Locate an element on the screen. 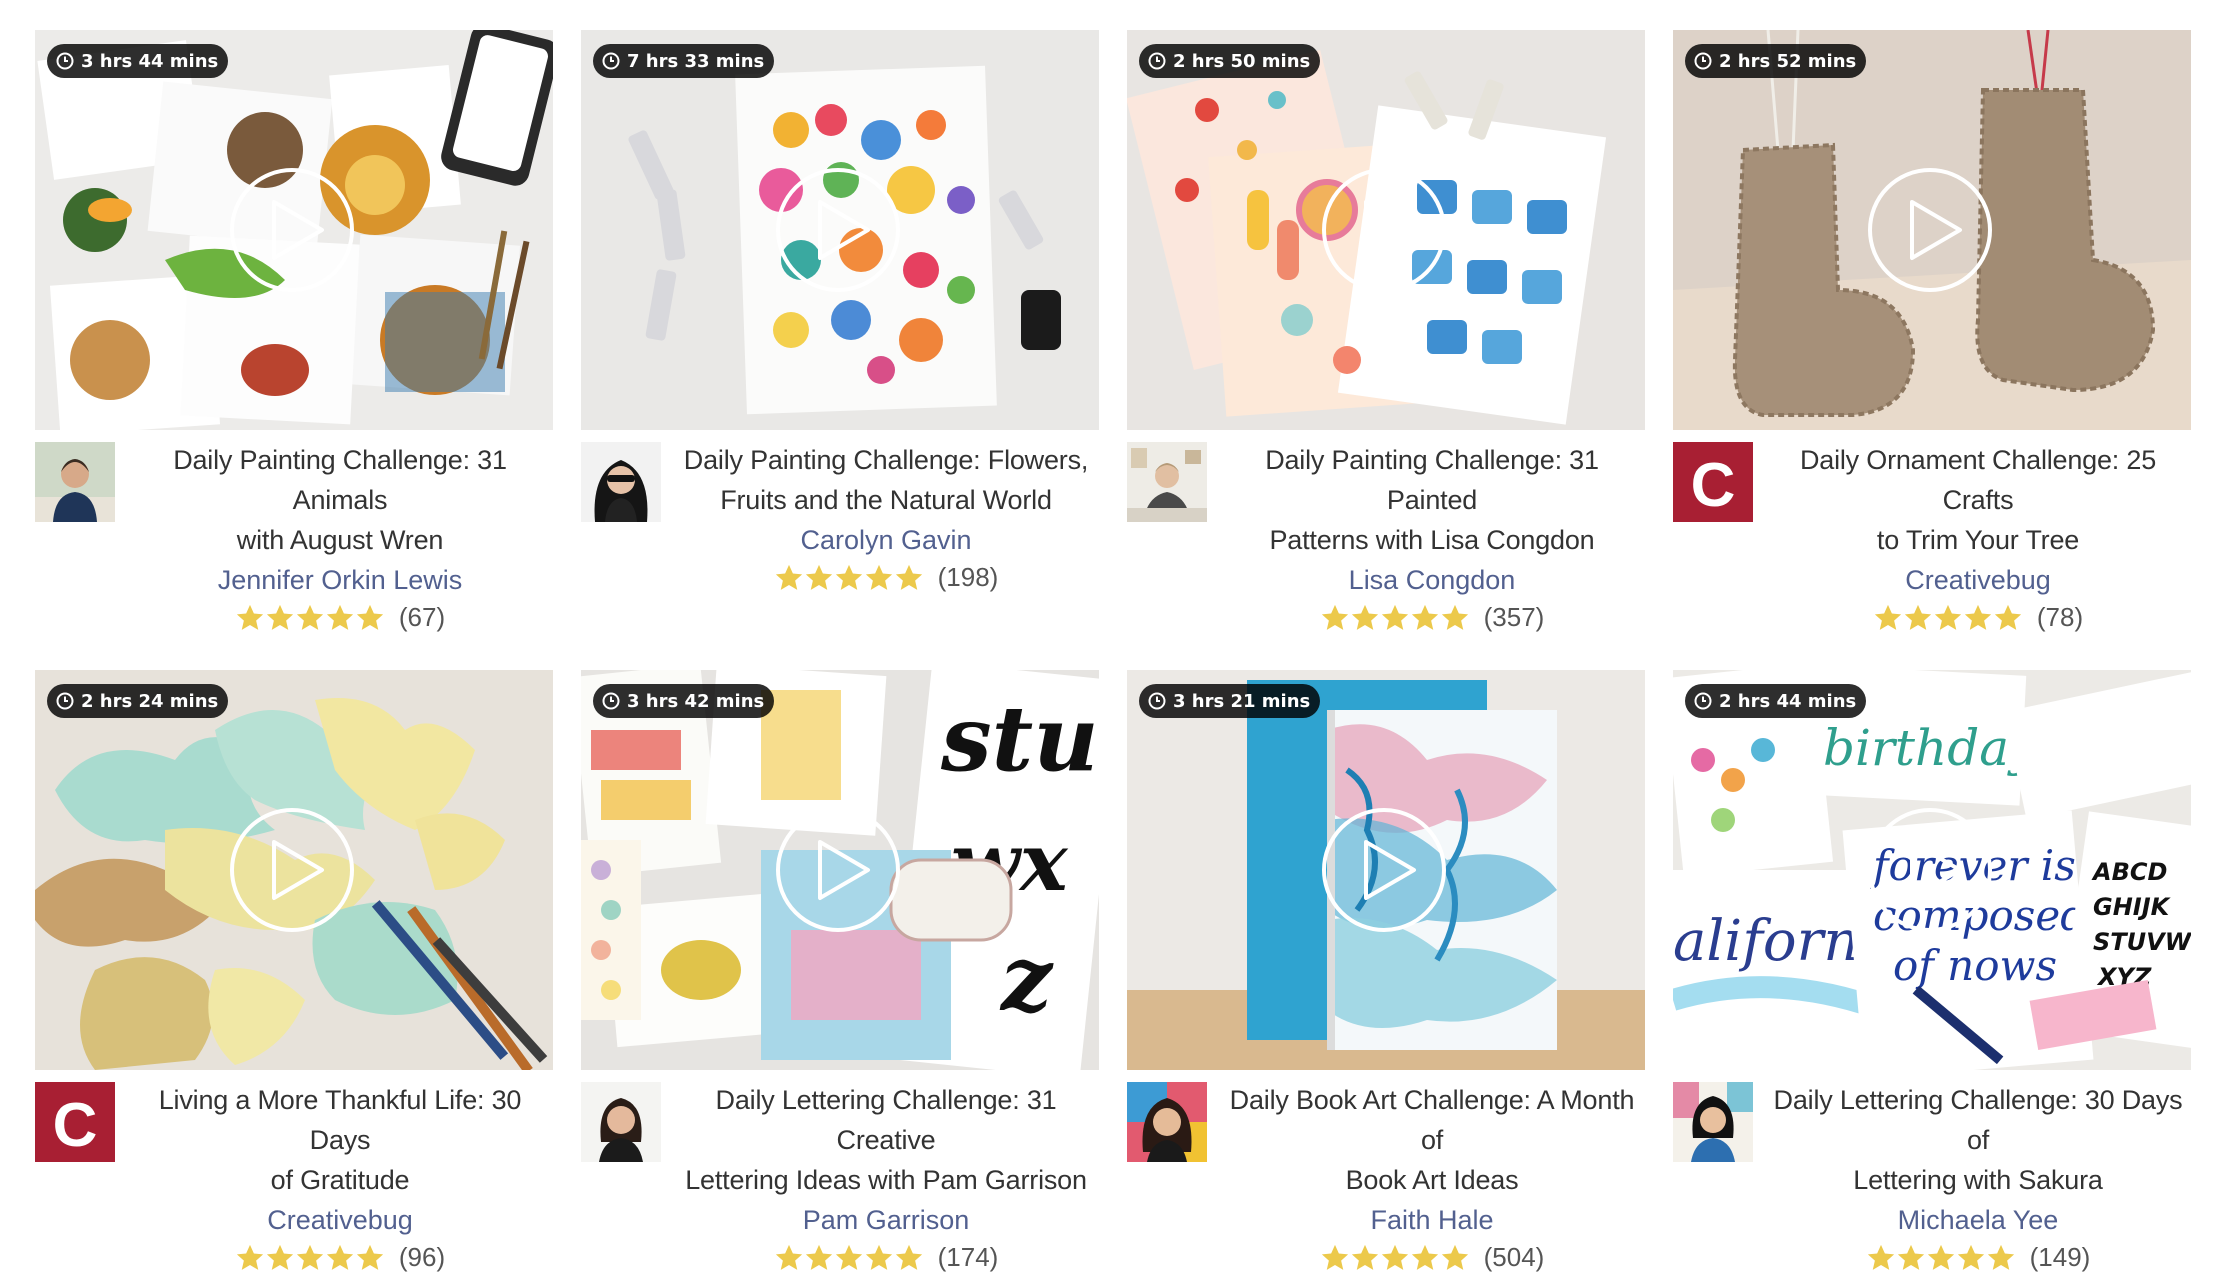  rating-count: (174) is located at coordinates (968, 1257).